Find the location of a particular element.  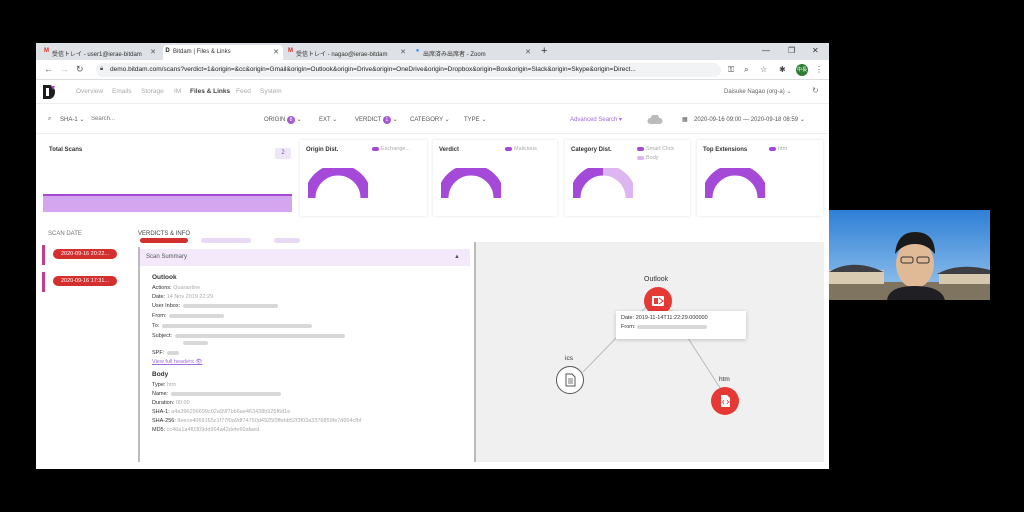

forward-icon: → is located at coordinates (64, 69).